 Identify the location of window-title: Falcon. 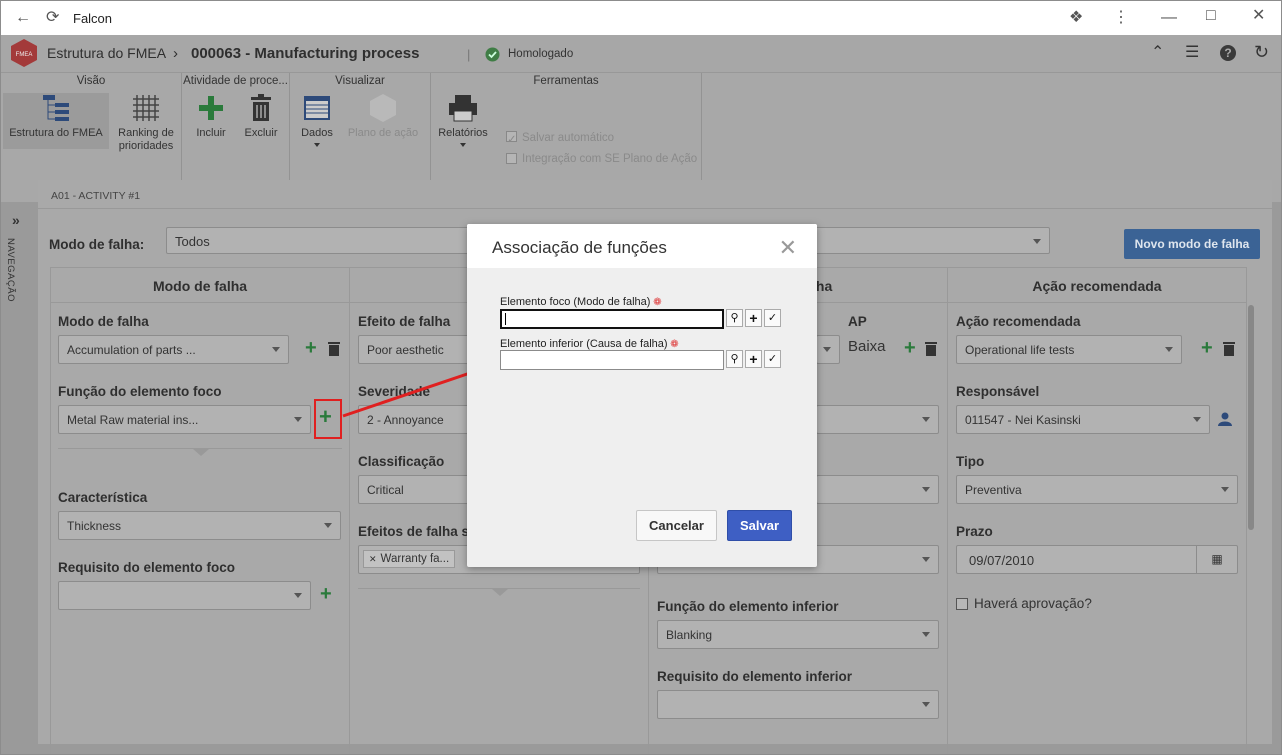
(93, 18).